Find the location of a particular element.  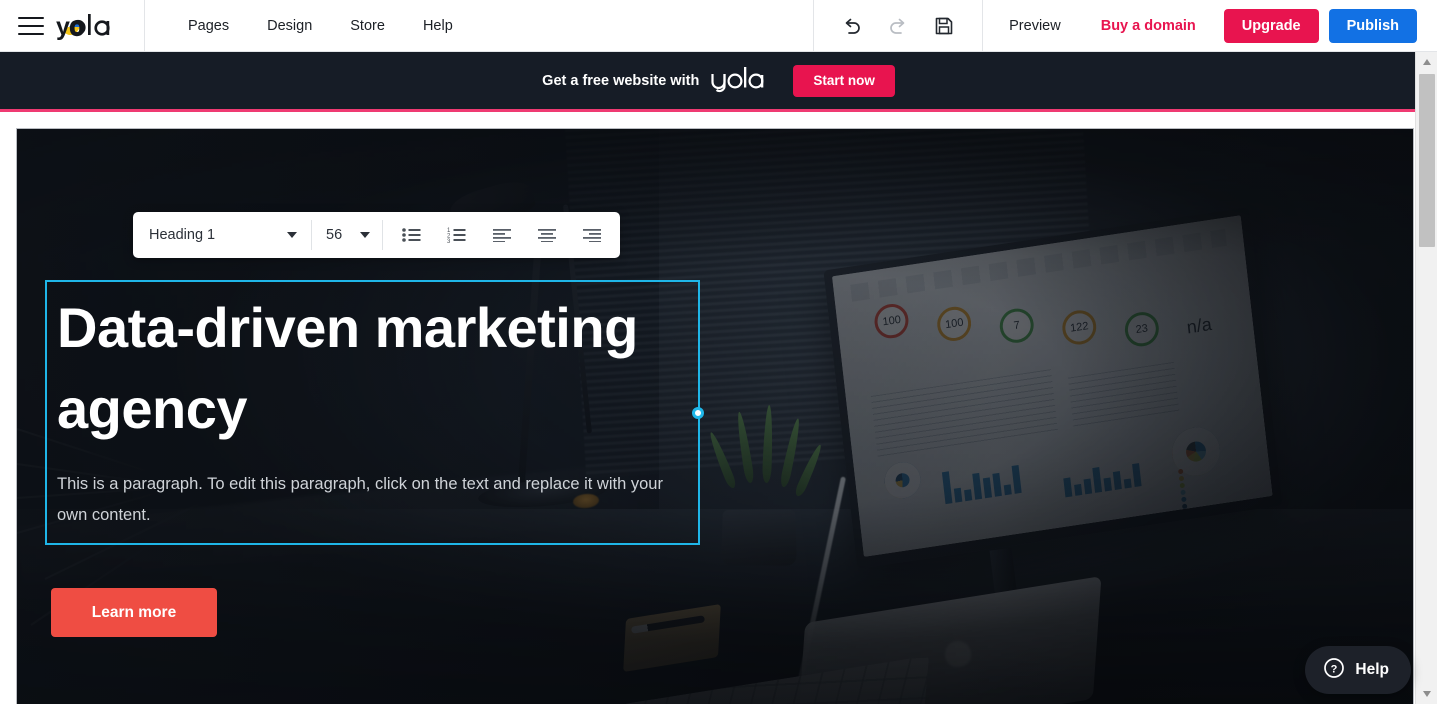

promo-banner-text: Get a free website with is located at coordinates (621, 80).